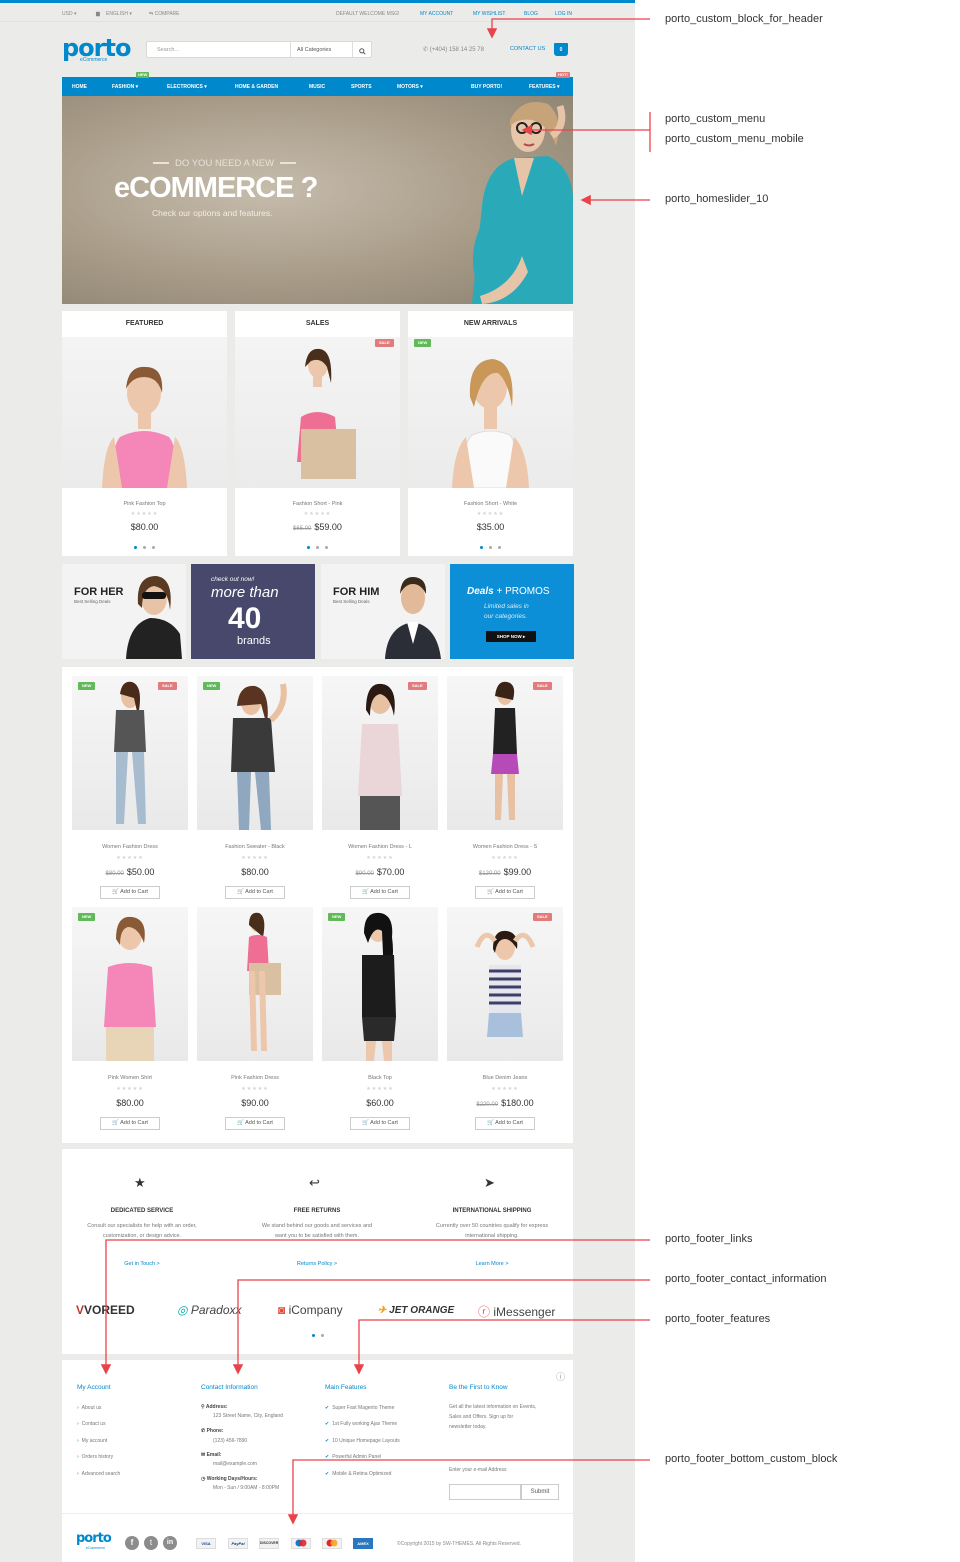  I want to click on annotation-label: porto_footer_features, so click(718, 1319).